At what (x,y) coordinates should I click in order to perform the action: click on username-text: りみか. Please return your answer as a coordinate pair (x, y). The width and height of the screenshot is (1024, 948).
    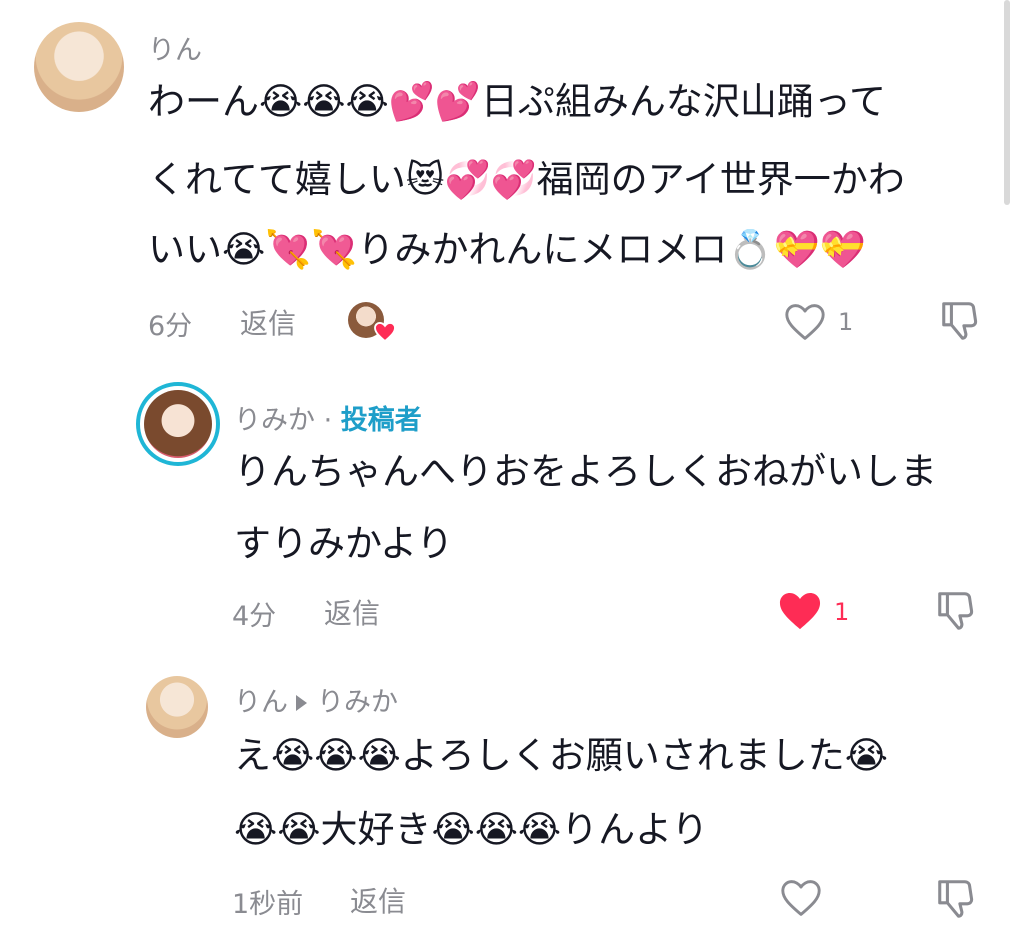
    Looking at the image, I should click on (274, 420).